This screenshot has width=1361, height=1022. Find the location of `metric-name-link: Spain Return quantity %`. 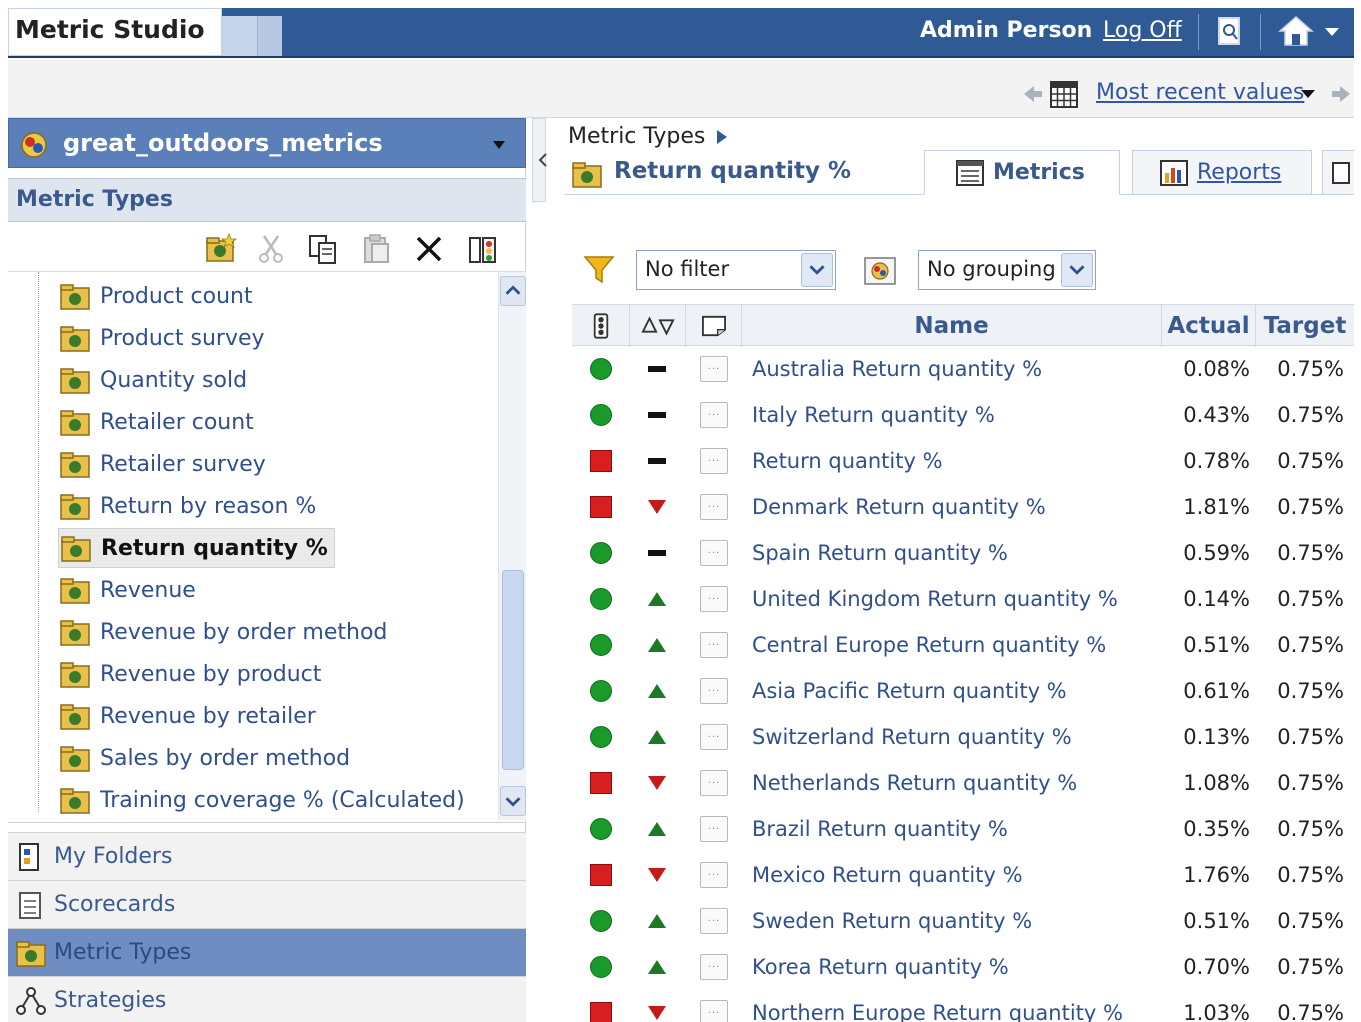

metric-name-link: Spain Return quantity % is located at coordinates (880, 553).